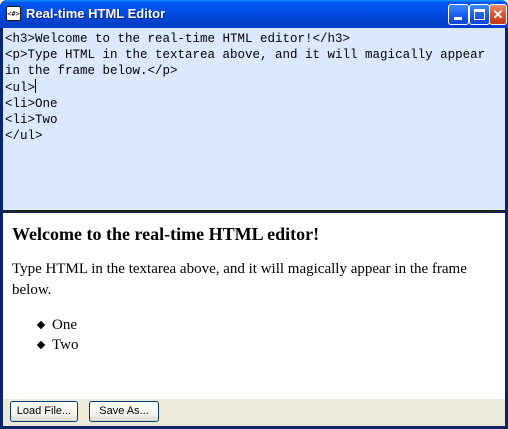 This screenshot has width=508, height=429. I want to click on editor-line: <li>Two, so click(31, 120).